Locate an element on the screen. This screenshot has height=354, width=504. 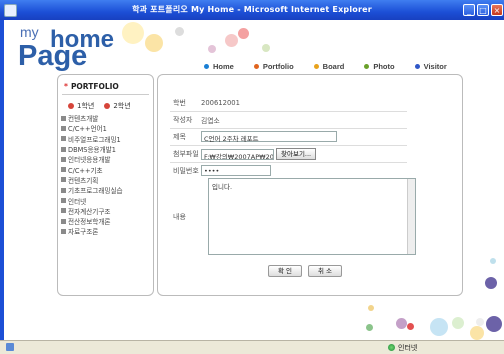
sidebar-course-item: 컨텐츠기획 is located at coordinates (92, 180).